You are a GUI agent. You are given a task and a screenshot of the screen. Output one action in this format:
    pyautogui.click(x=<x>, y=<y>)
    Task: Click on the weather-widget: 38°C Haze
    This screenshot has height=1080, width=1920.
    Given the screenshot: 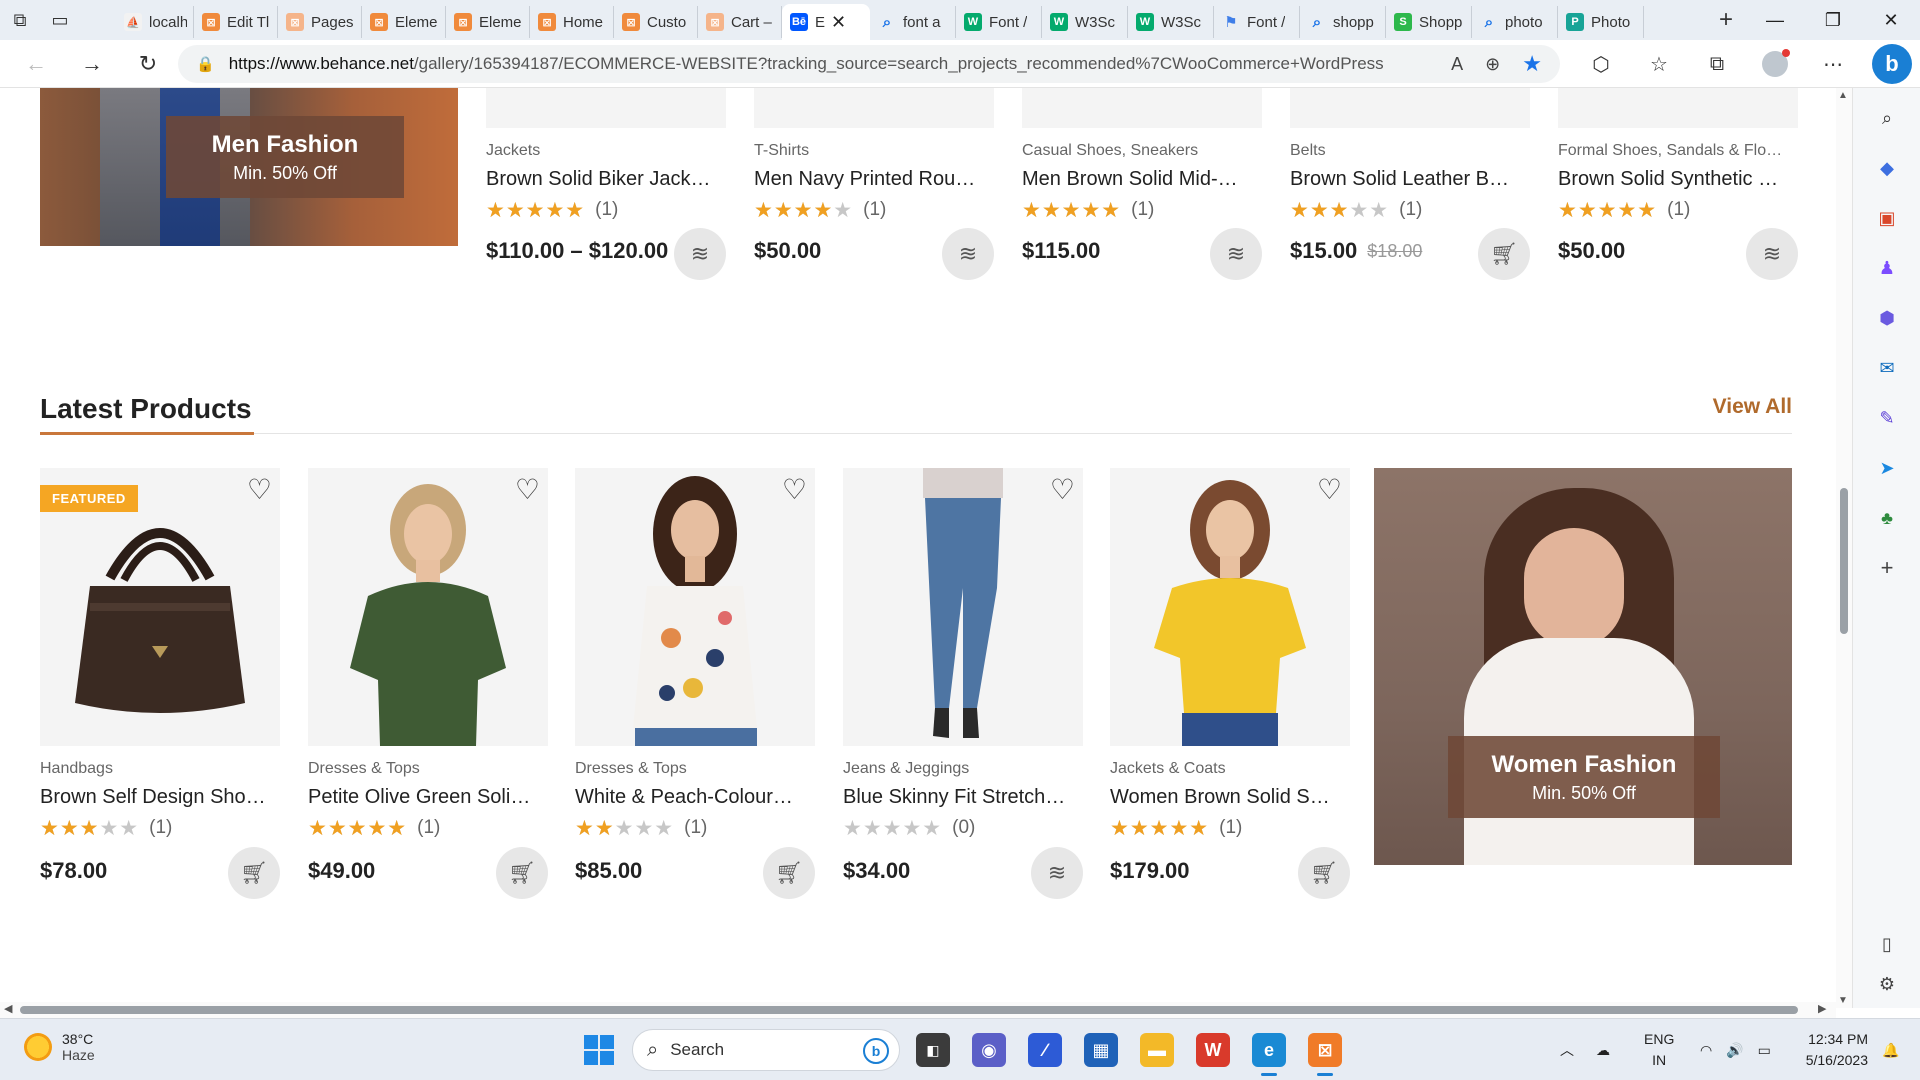 What is the action you would take?
    pyautogui.click(x=59, y=1047)
    